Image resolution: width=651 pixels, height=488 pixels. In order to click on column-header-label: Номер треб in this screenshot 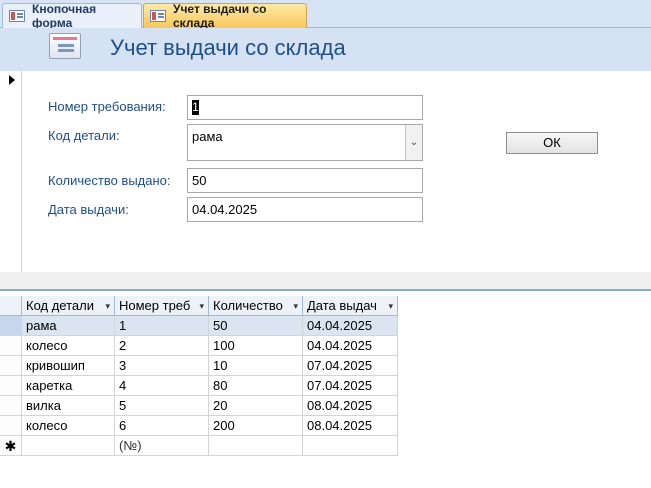, I will do `click(155, 305)`.